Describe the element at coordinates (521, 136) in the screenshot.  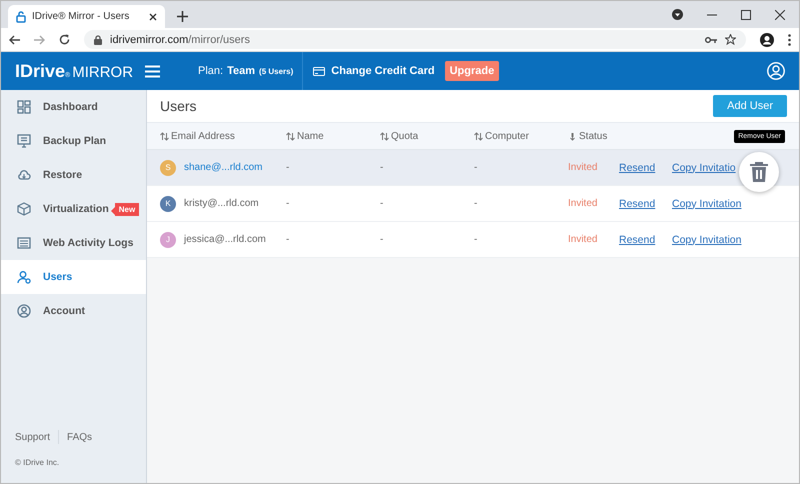
I see `column-header: Computer` at that location.